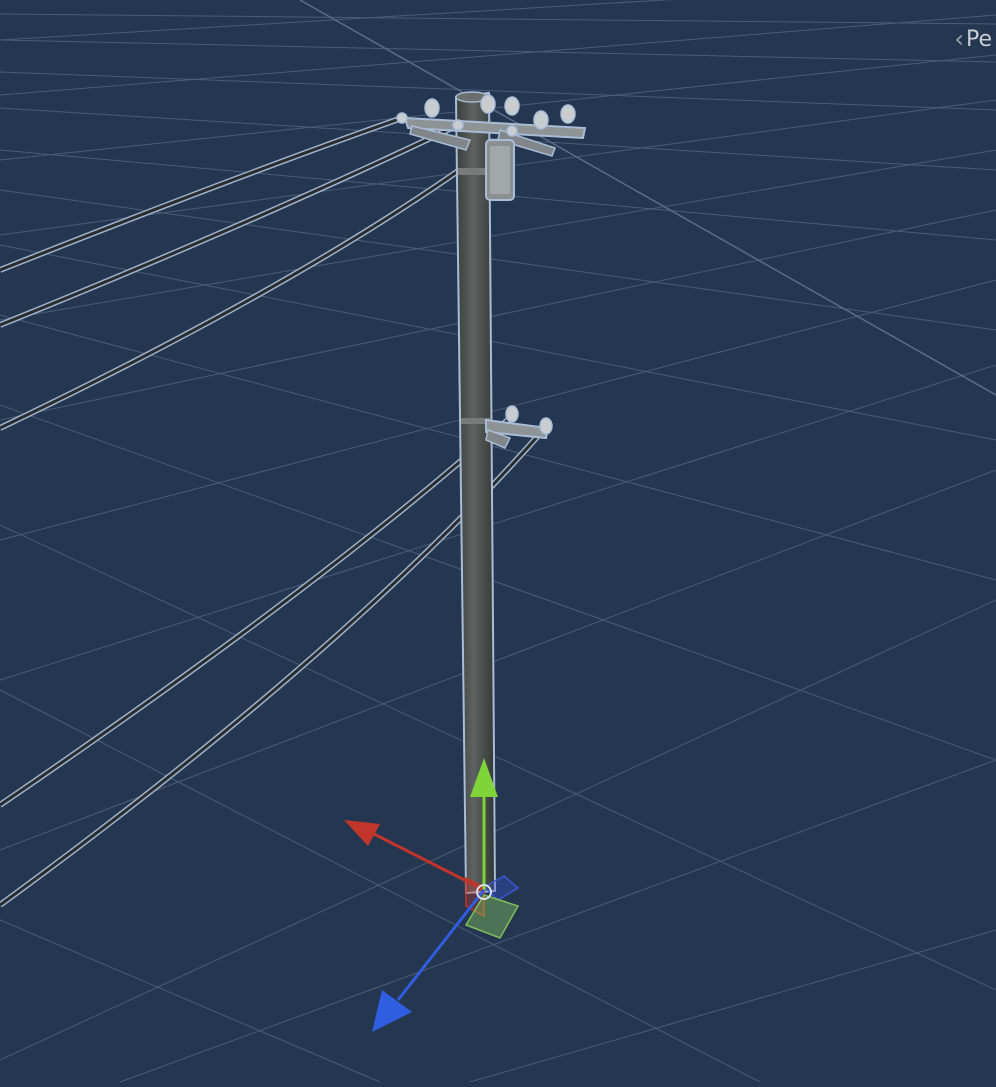 The width and height of the screenshot is (996, 1087). Describe the element at coordinates (959, 39) in the screenshot. I see `chevron-left-icon: ‹` at that location.